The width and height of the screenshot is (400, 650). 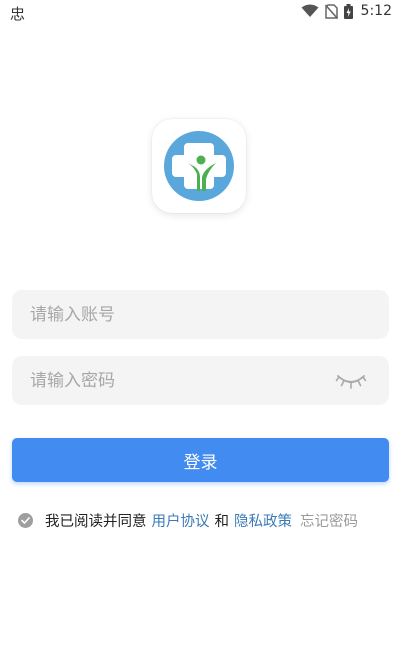 I want to click on password-field, so click(x=200, y=380).